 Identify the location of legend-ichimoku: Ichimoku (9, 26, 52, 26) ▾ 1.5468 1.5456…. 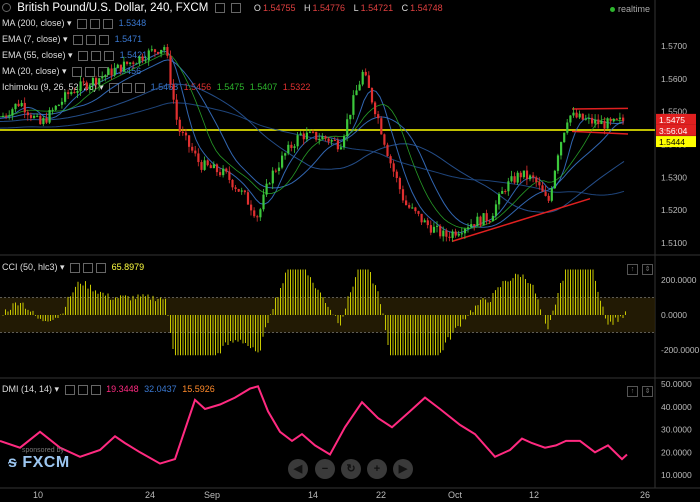
(156, 87).